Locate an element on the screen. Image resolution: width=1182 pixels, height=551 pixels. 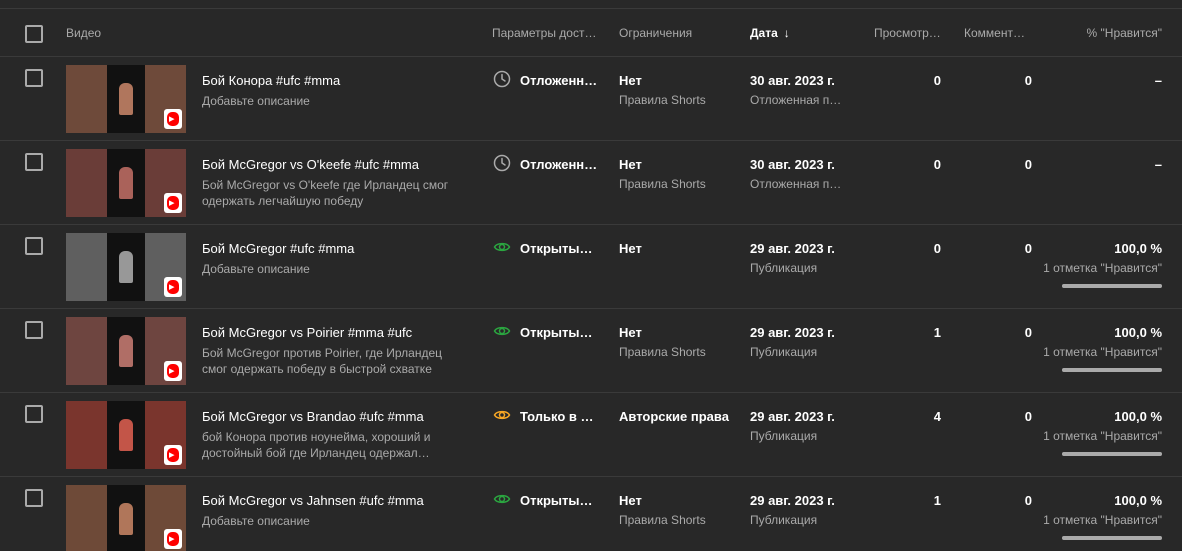
date-value: 30 авг. 2023 г. is located at coordinates (792, 164).